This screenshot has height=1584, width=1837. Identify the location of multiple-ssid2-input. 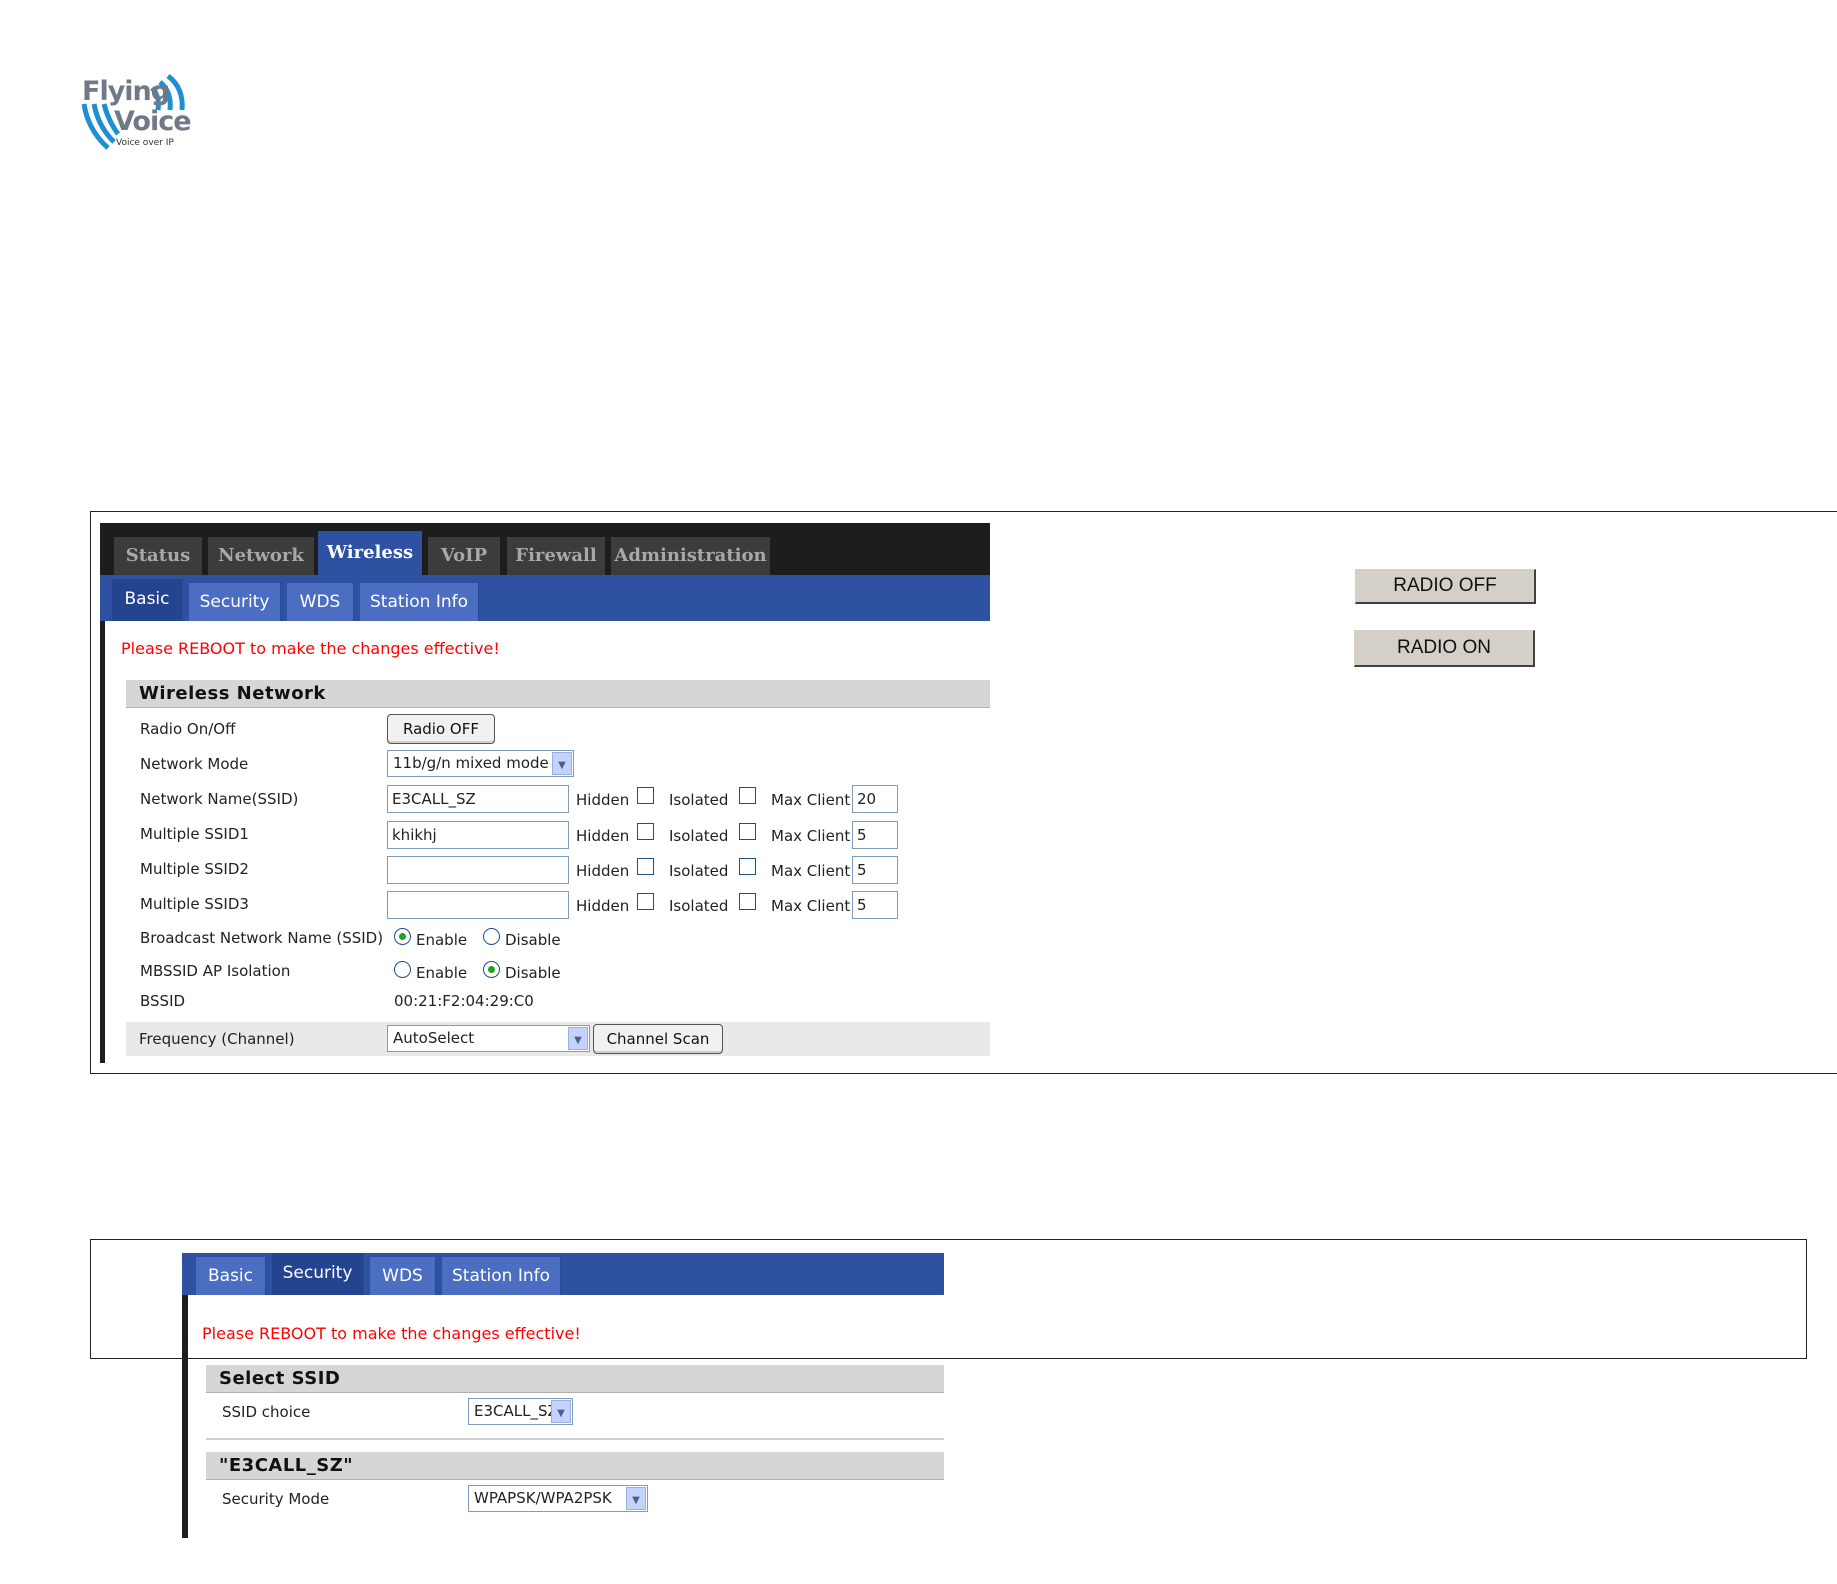
(478, 870).